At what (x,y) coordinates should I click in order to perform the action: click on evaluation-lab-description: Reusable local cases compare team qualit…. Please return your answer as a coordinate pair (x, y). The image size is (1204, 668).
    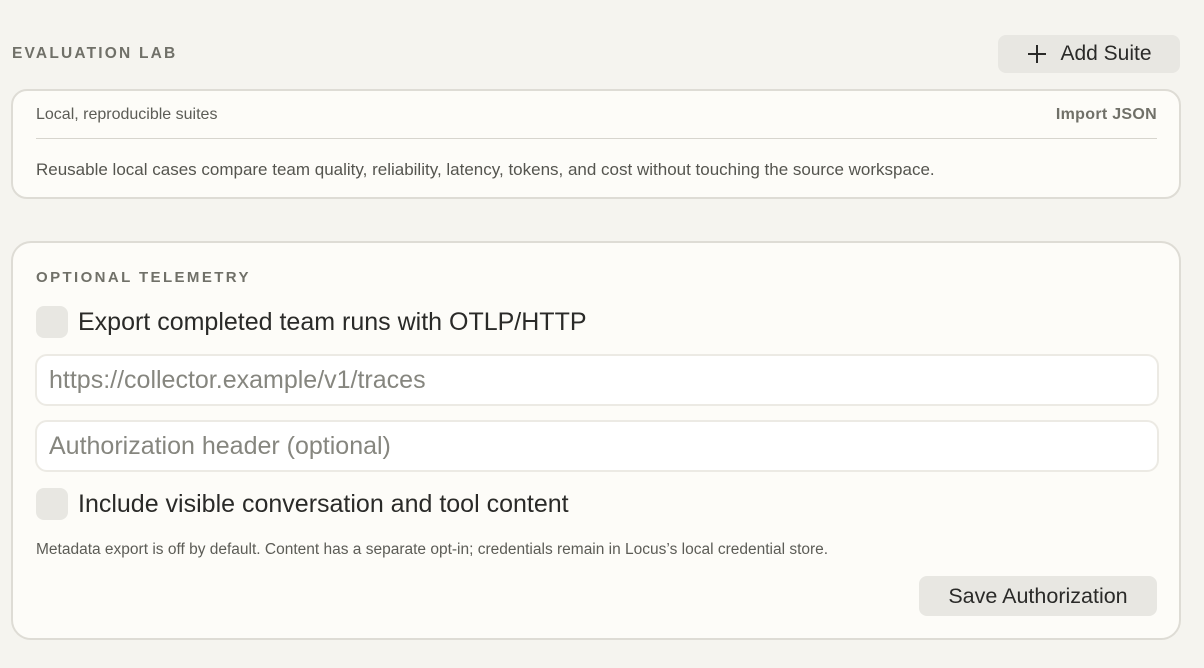
    Looking at the image, I should click on (485, 169).